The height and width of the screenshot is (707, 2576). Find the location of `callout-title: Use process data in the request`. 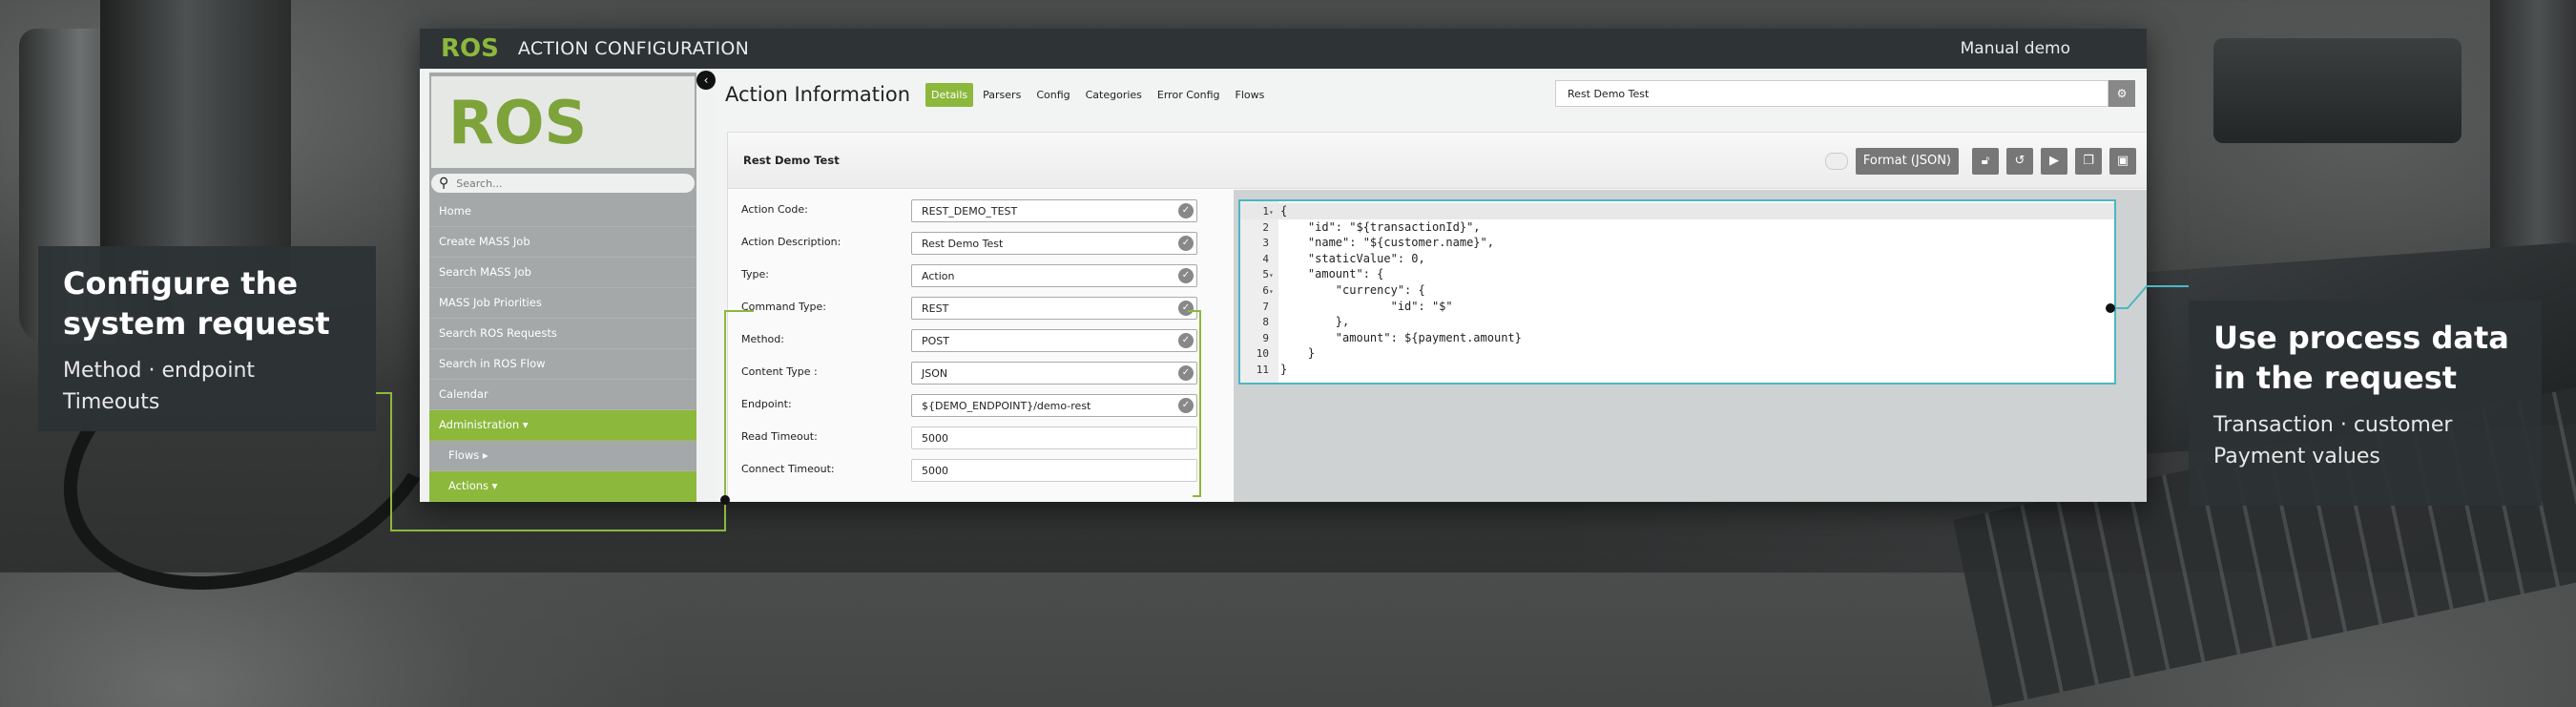

callout-title: Use process data in the request is located at coordinates (2361, 358).